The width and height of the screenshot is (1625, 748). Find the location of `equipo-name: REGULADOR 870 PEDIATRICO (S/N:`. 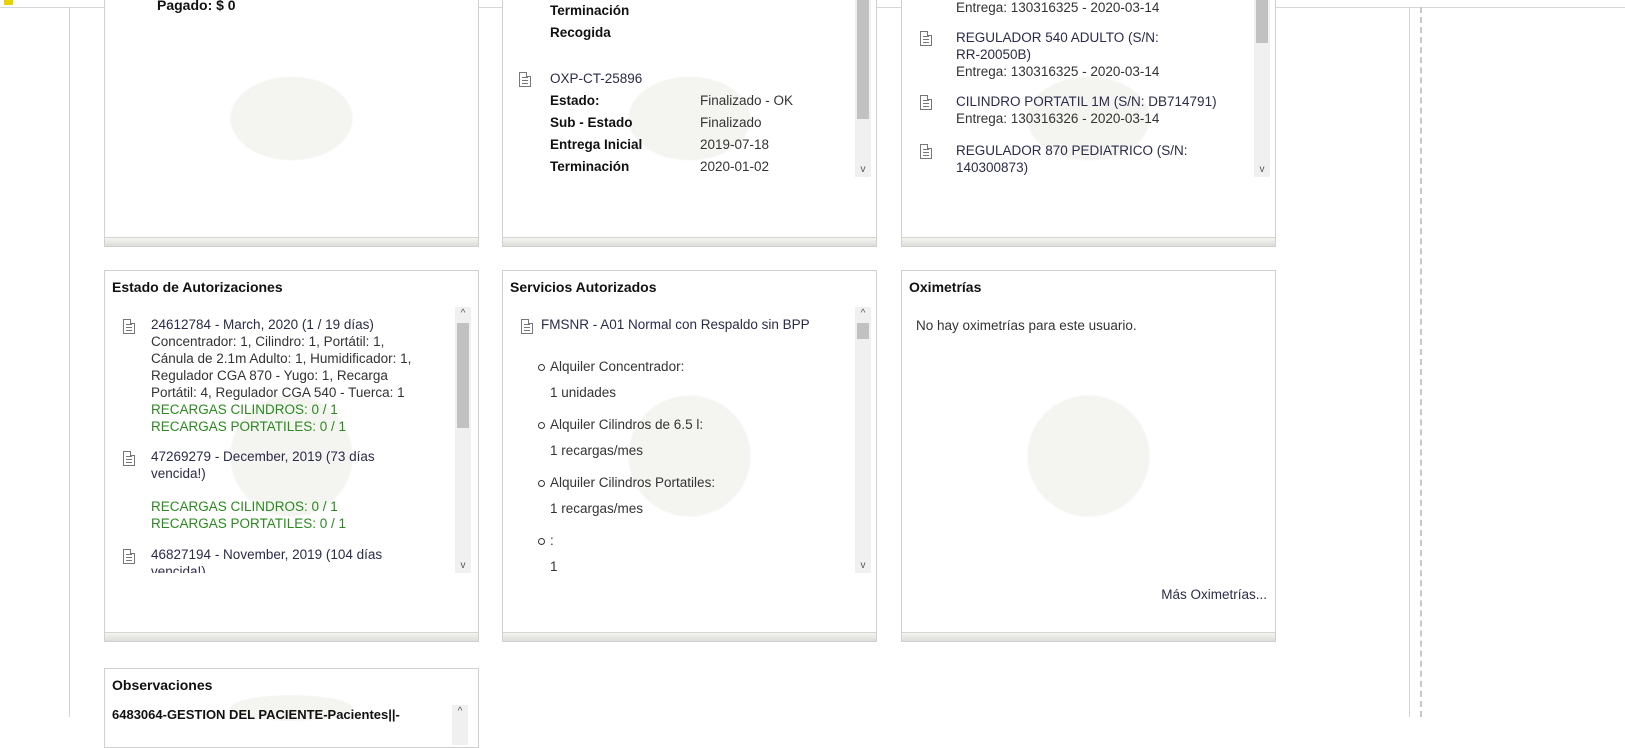

equipo-name: REGULADOR 870 PEDIATRICO (S/N: is located at coordinates (1072, 150).